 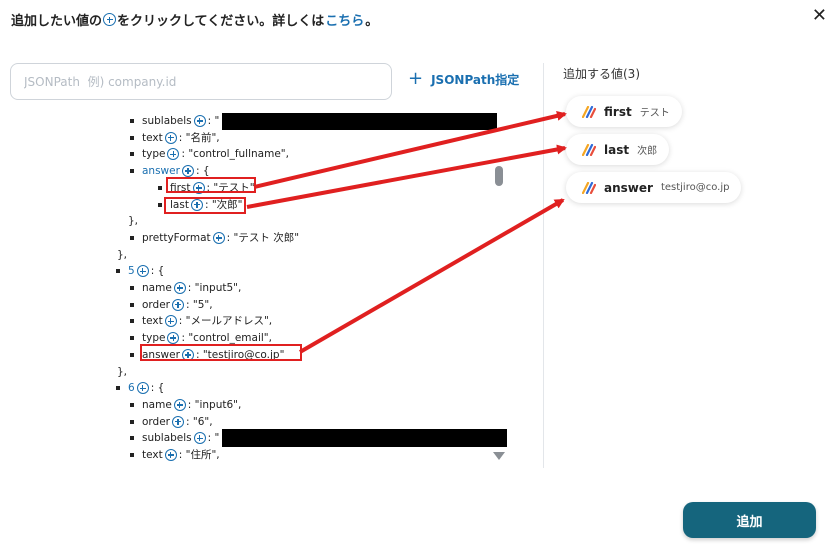 I want to click on jsonpath-specify-button: + JSONPath指定, so click(x=463, y=79).